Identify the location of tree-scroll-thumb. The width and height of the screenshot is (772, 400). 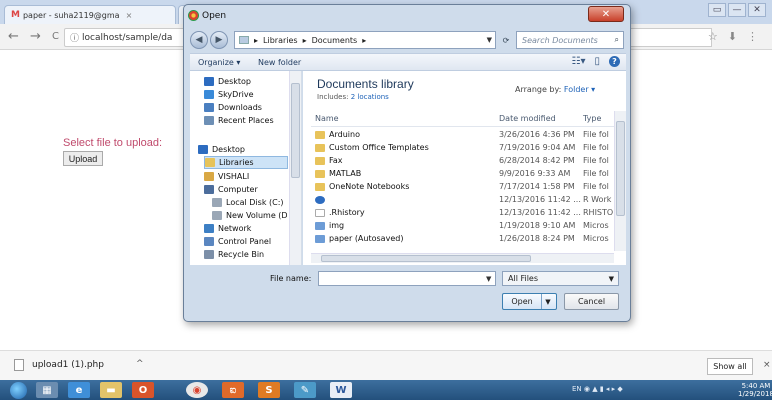
(295, 130).